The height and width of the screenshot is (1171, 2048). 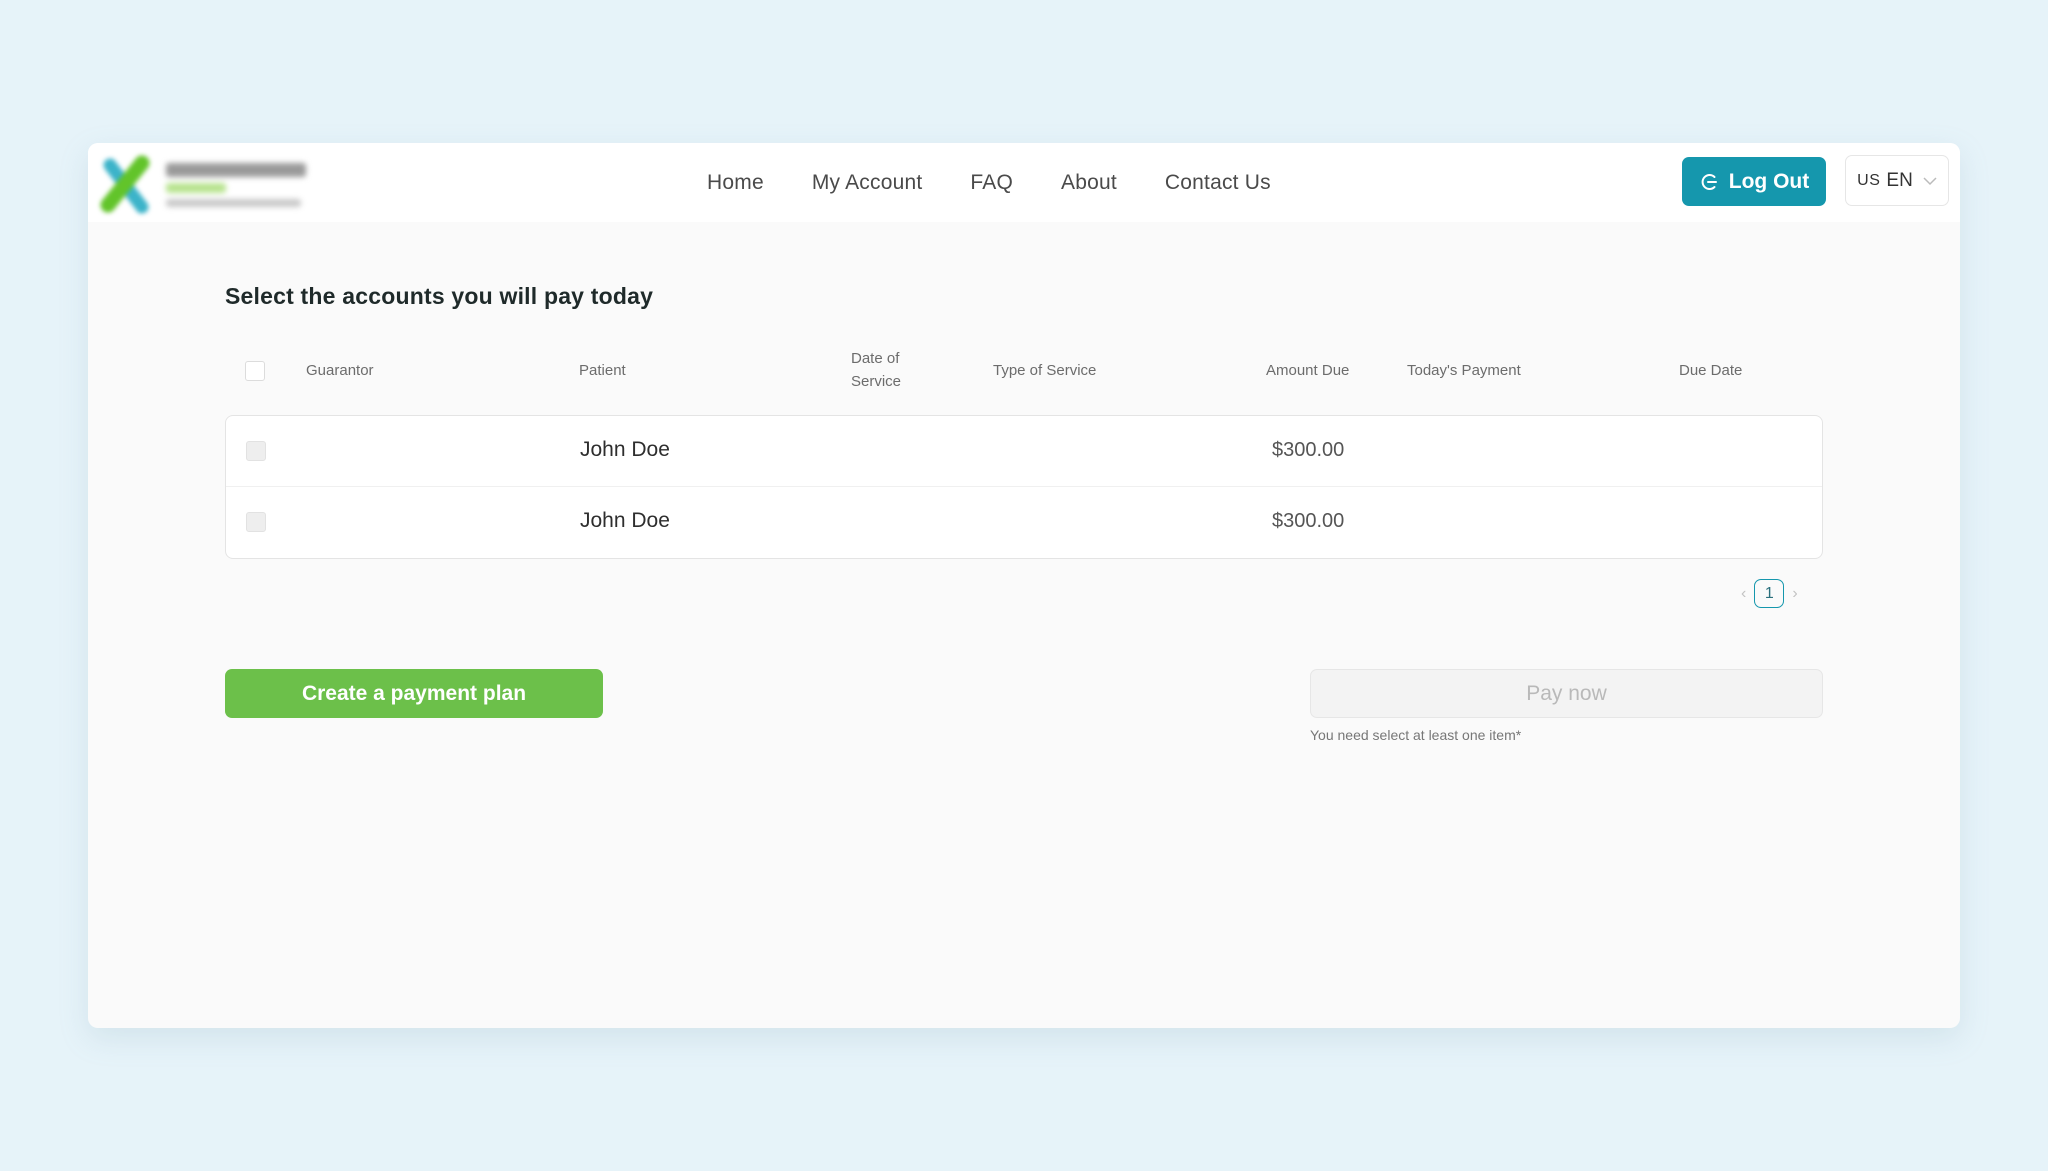 I want to click on pay-now-button: Pay now, so click(x=1566, y=693).